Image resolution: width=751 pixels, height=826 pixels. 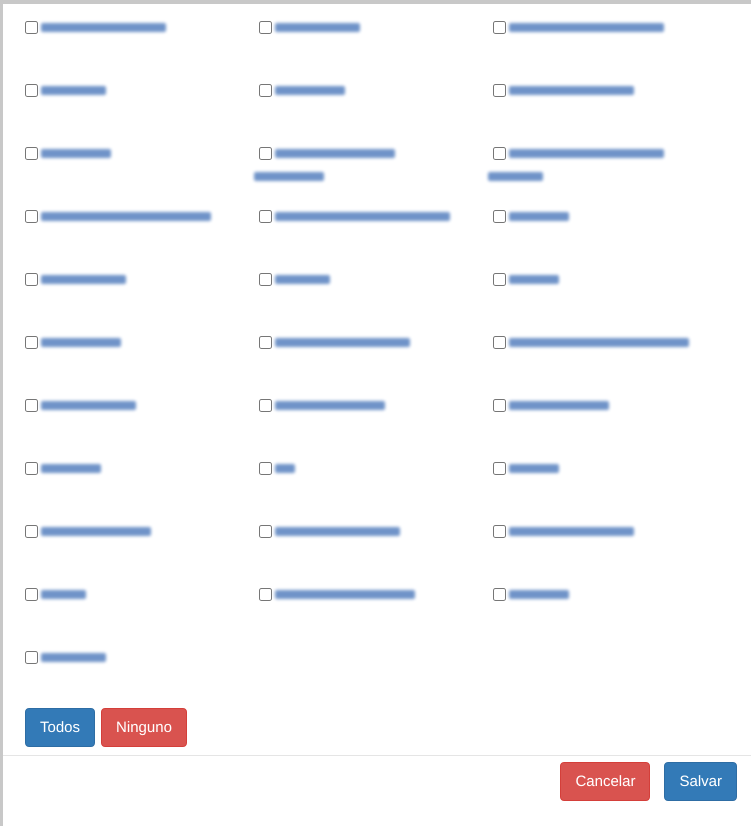 What do you see at coordinates (605, 781) in the screenshot?
I see `cancel-button: Cancelar` at bounding box center [605, 781].